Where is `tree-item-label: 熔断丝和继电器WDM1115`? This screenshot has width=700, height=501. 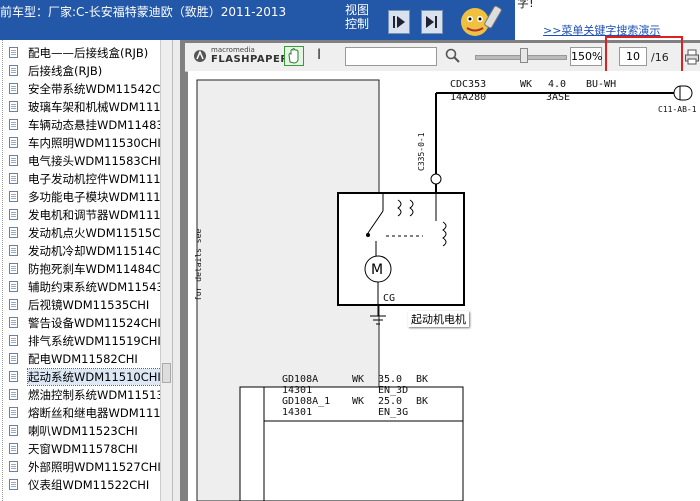 tree-item-label: 熔断丝和继电器WDM1115 is located at coordinates (94, 413).